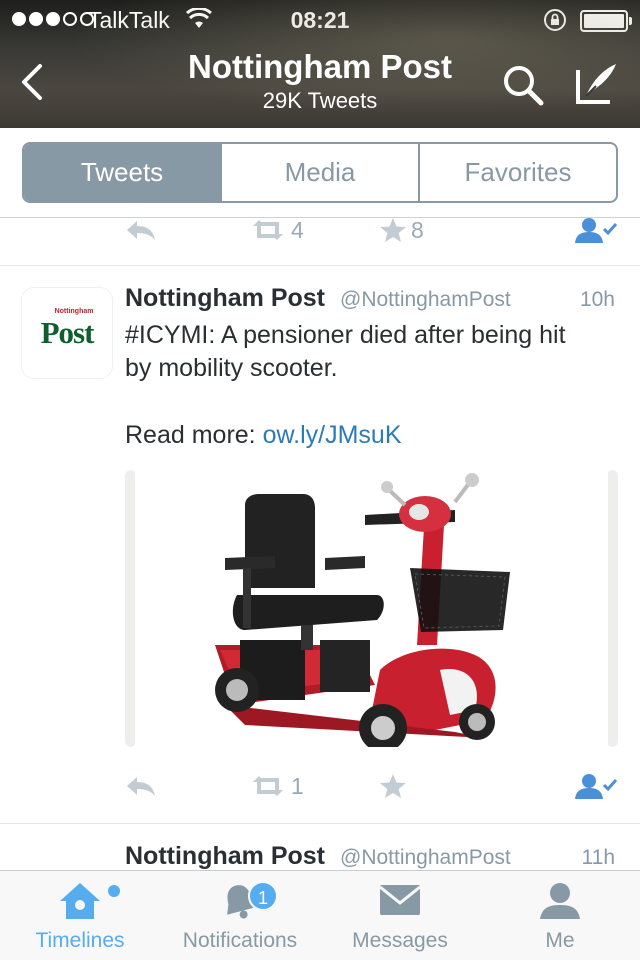 This screenshot has height=960, width=640. What do you see at coordinates (560, 940) in the screenshot?
I see `tab-label: Me` at bounding box center [560, 940].